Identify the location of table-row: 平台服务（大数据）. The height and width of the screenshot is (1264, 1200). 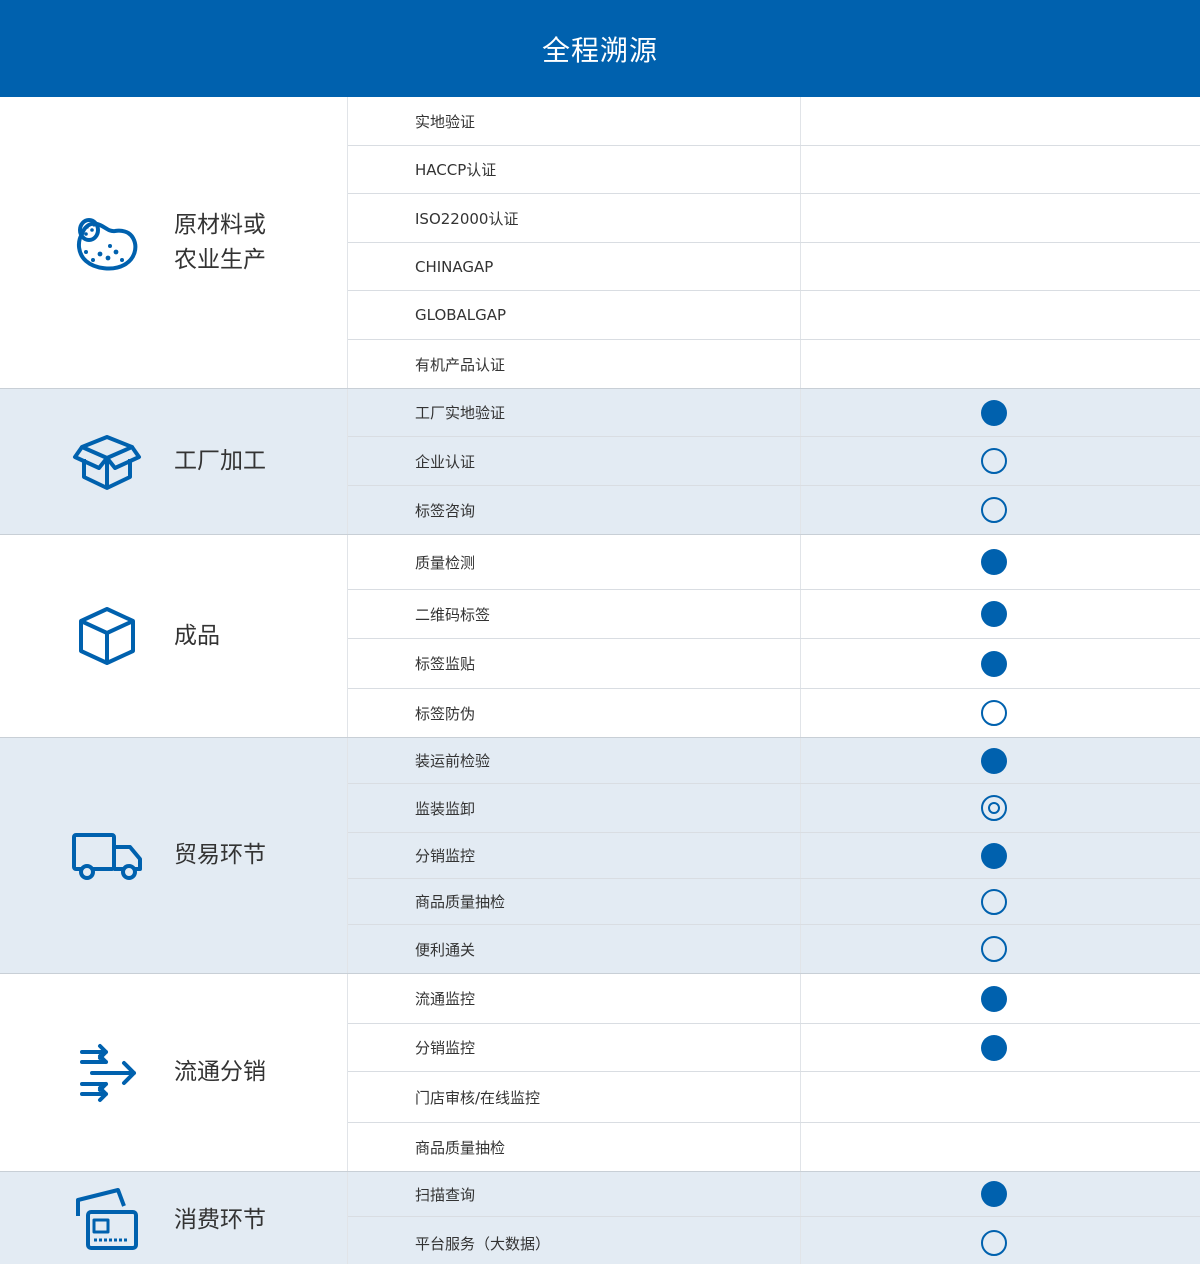
(774, 1240).